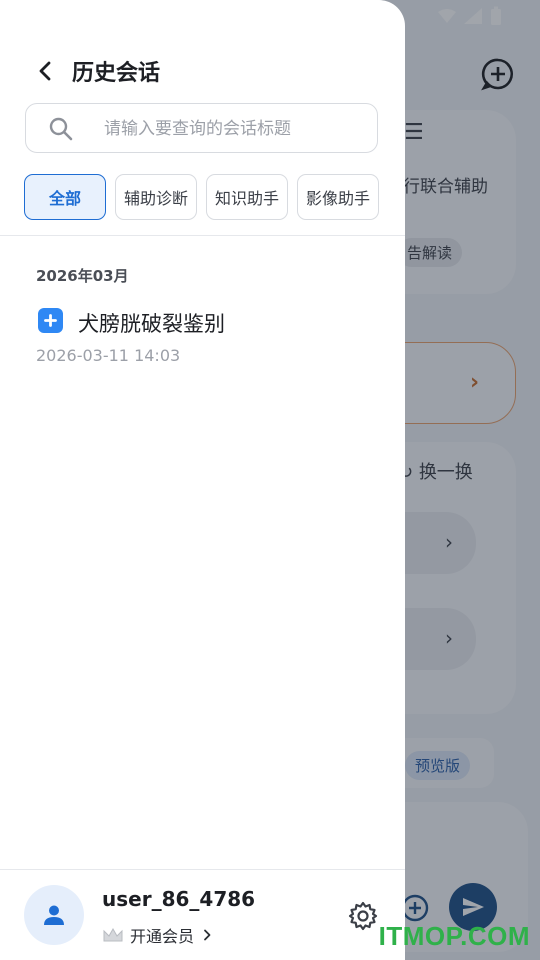 This screenshot has height=960, width=540. Describe the element at coordinates (162, 936) in the screenshot. I see `membership-label: 开通会员` at that location.